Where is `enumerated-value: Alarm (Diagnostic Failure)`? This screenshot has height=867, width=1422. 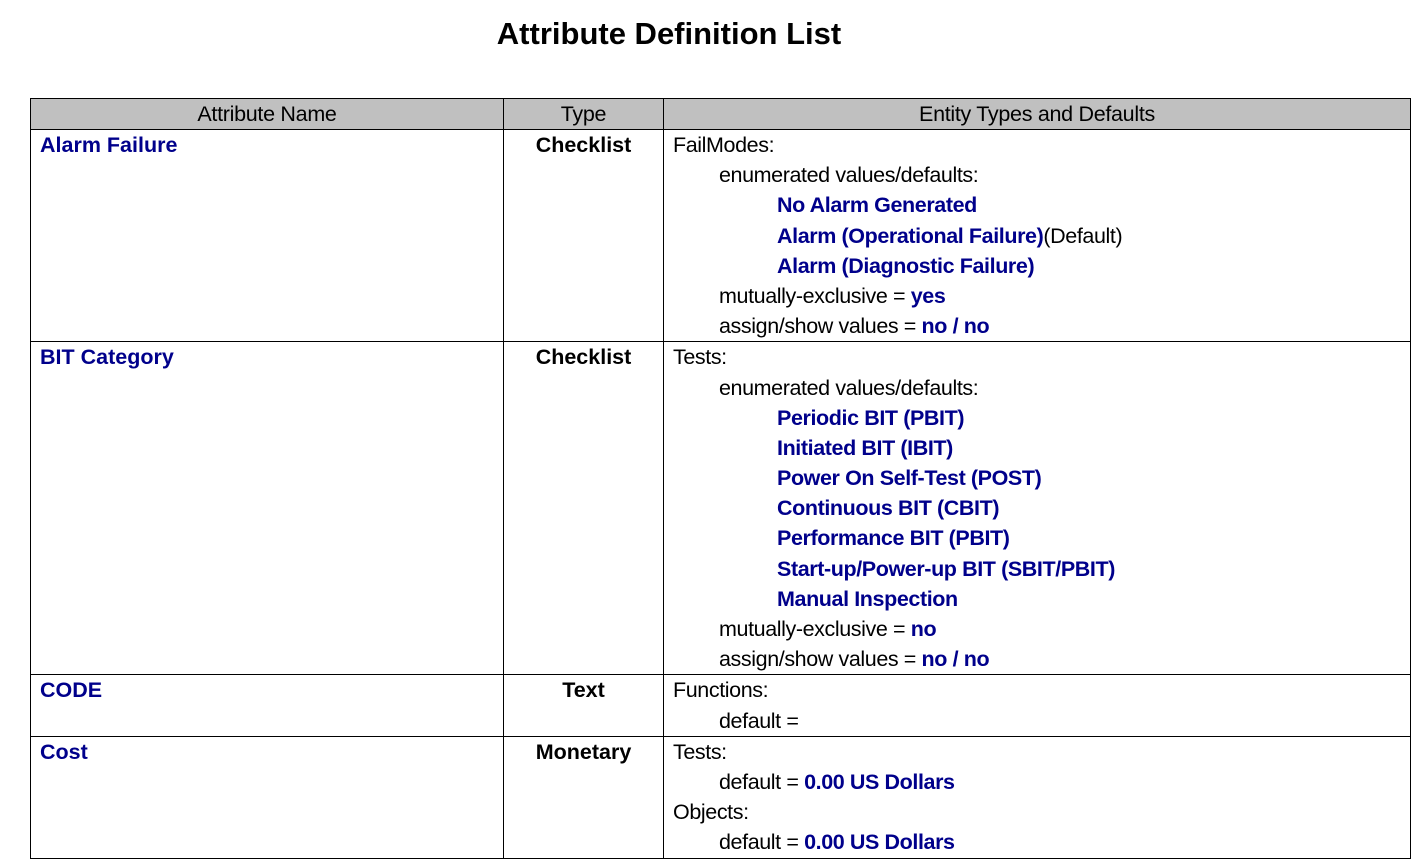
enumerated-value: Alarm (Diagnostic Failure) is located at coordinates (1041, 266).